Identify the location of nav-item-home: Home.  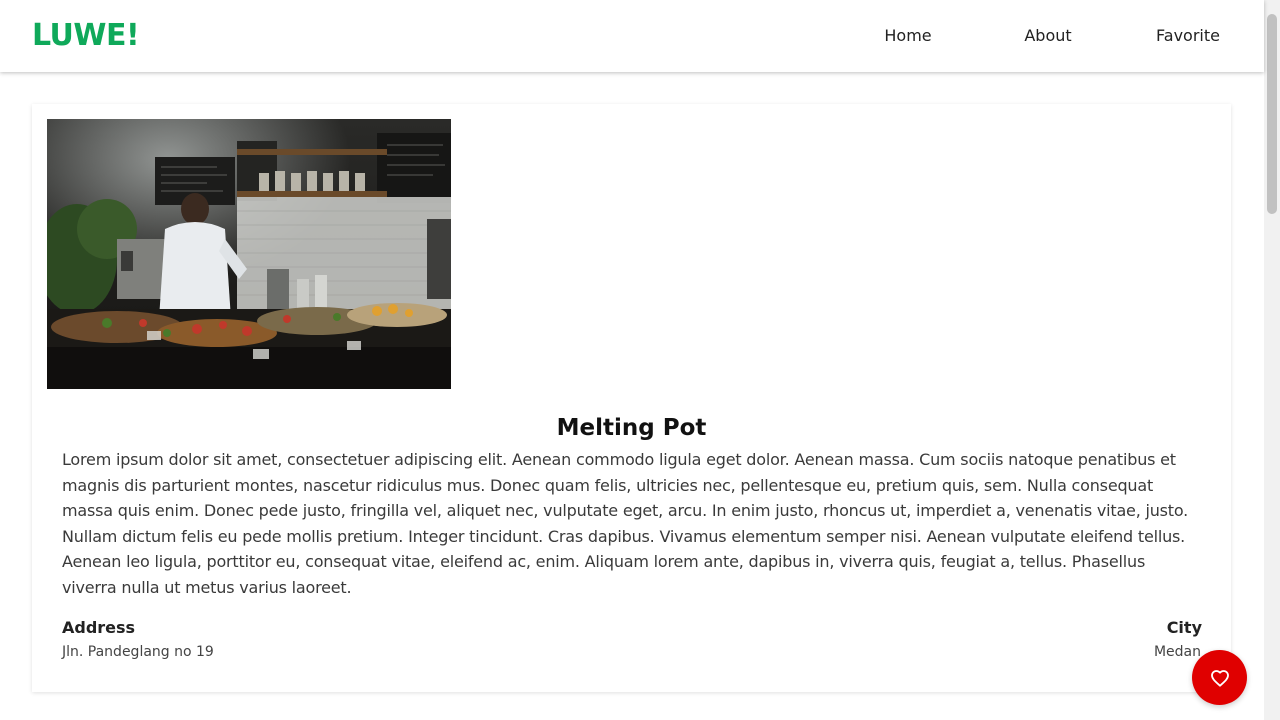
(908, 36).